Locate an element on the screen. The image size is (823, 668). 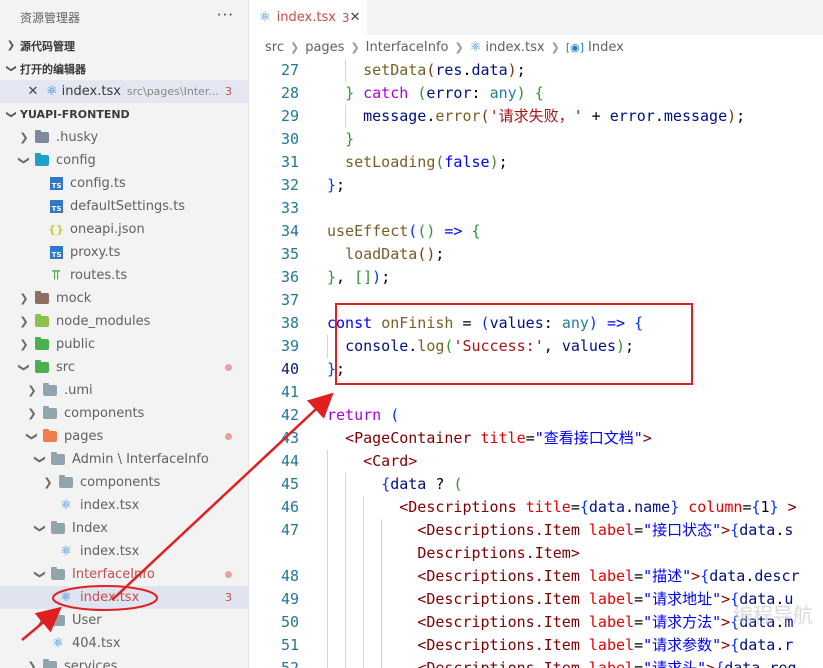
breadcrumb-item: InterfaceInfo is located at coordinates (407, 47).